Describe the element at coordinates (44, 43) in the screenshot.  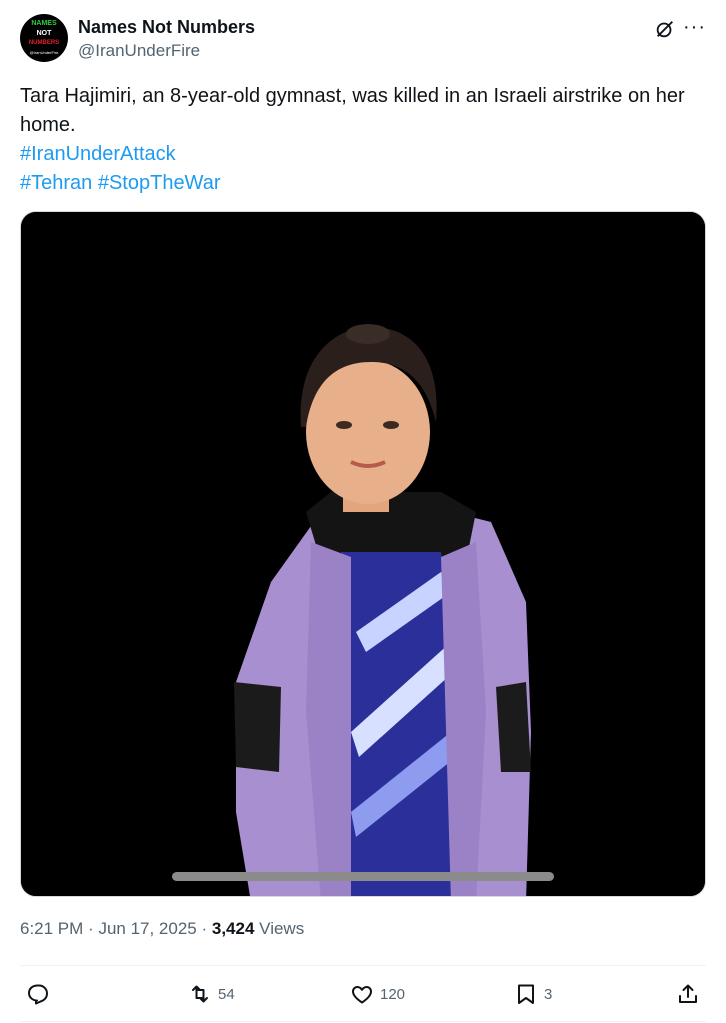
I see `avatar-line-3: NUMBERS` at that location.